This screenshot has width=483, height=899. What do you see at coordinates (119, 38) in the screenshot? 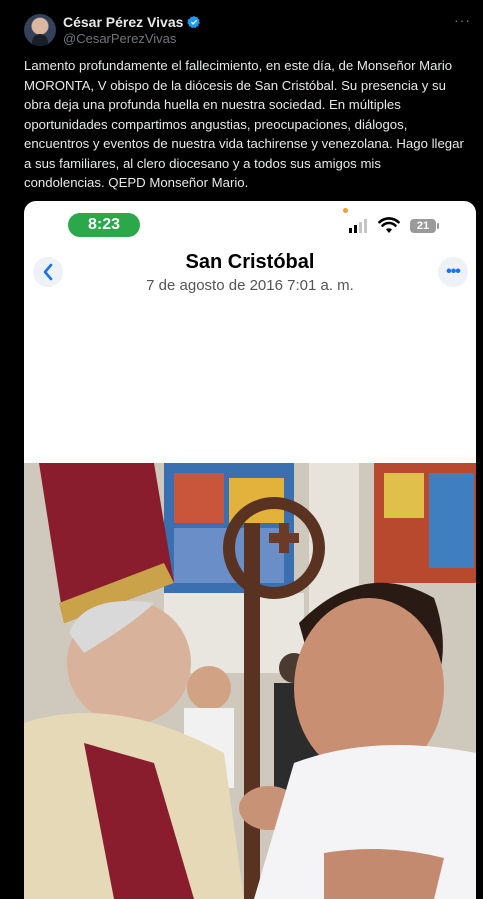
I see `handle: @CesarPerezVivas` at bounding box center [119, 38].